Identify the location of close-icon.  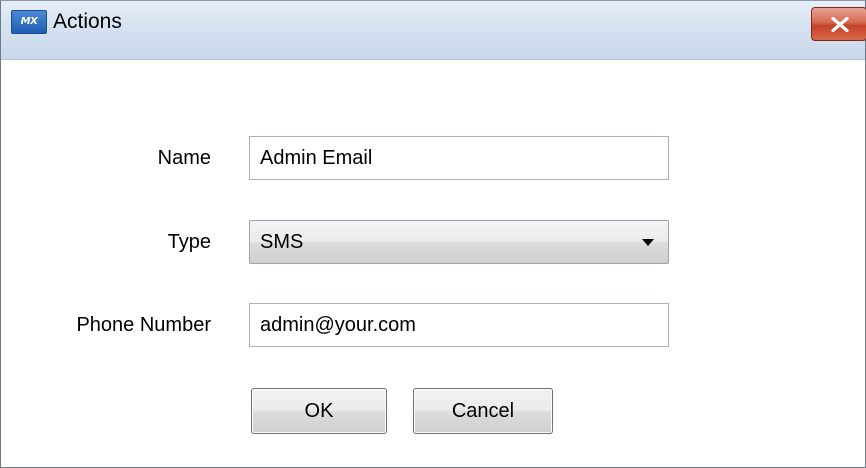
(840, 24).